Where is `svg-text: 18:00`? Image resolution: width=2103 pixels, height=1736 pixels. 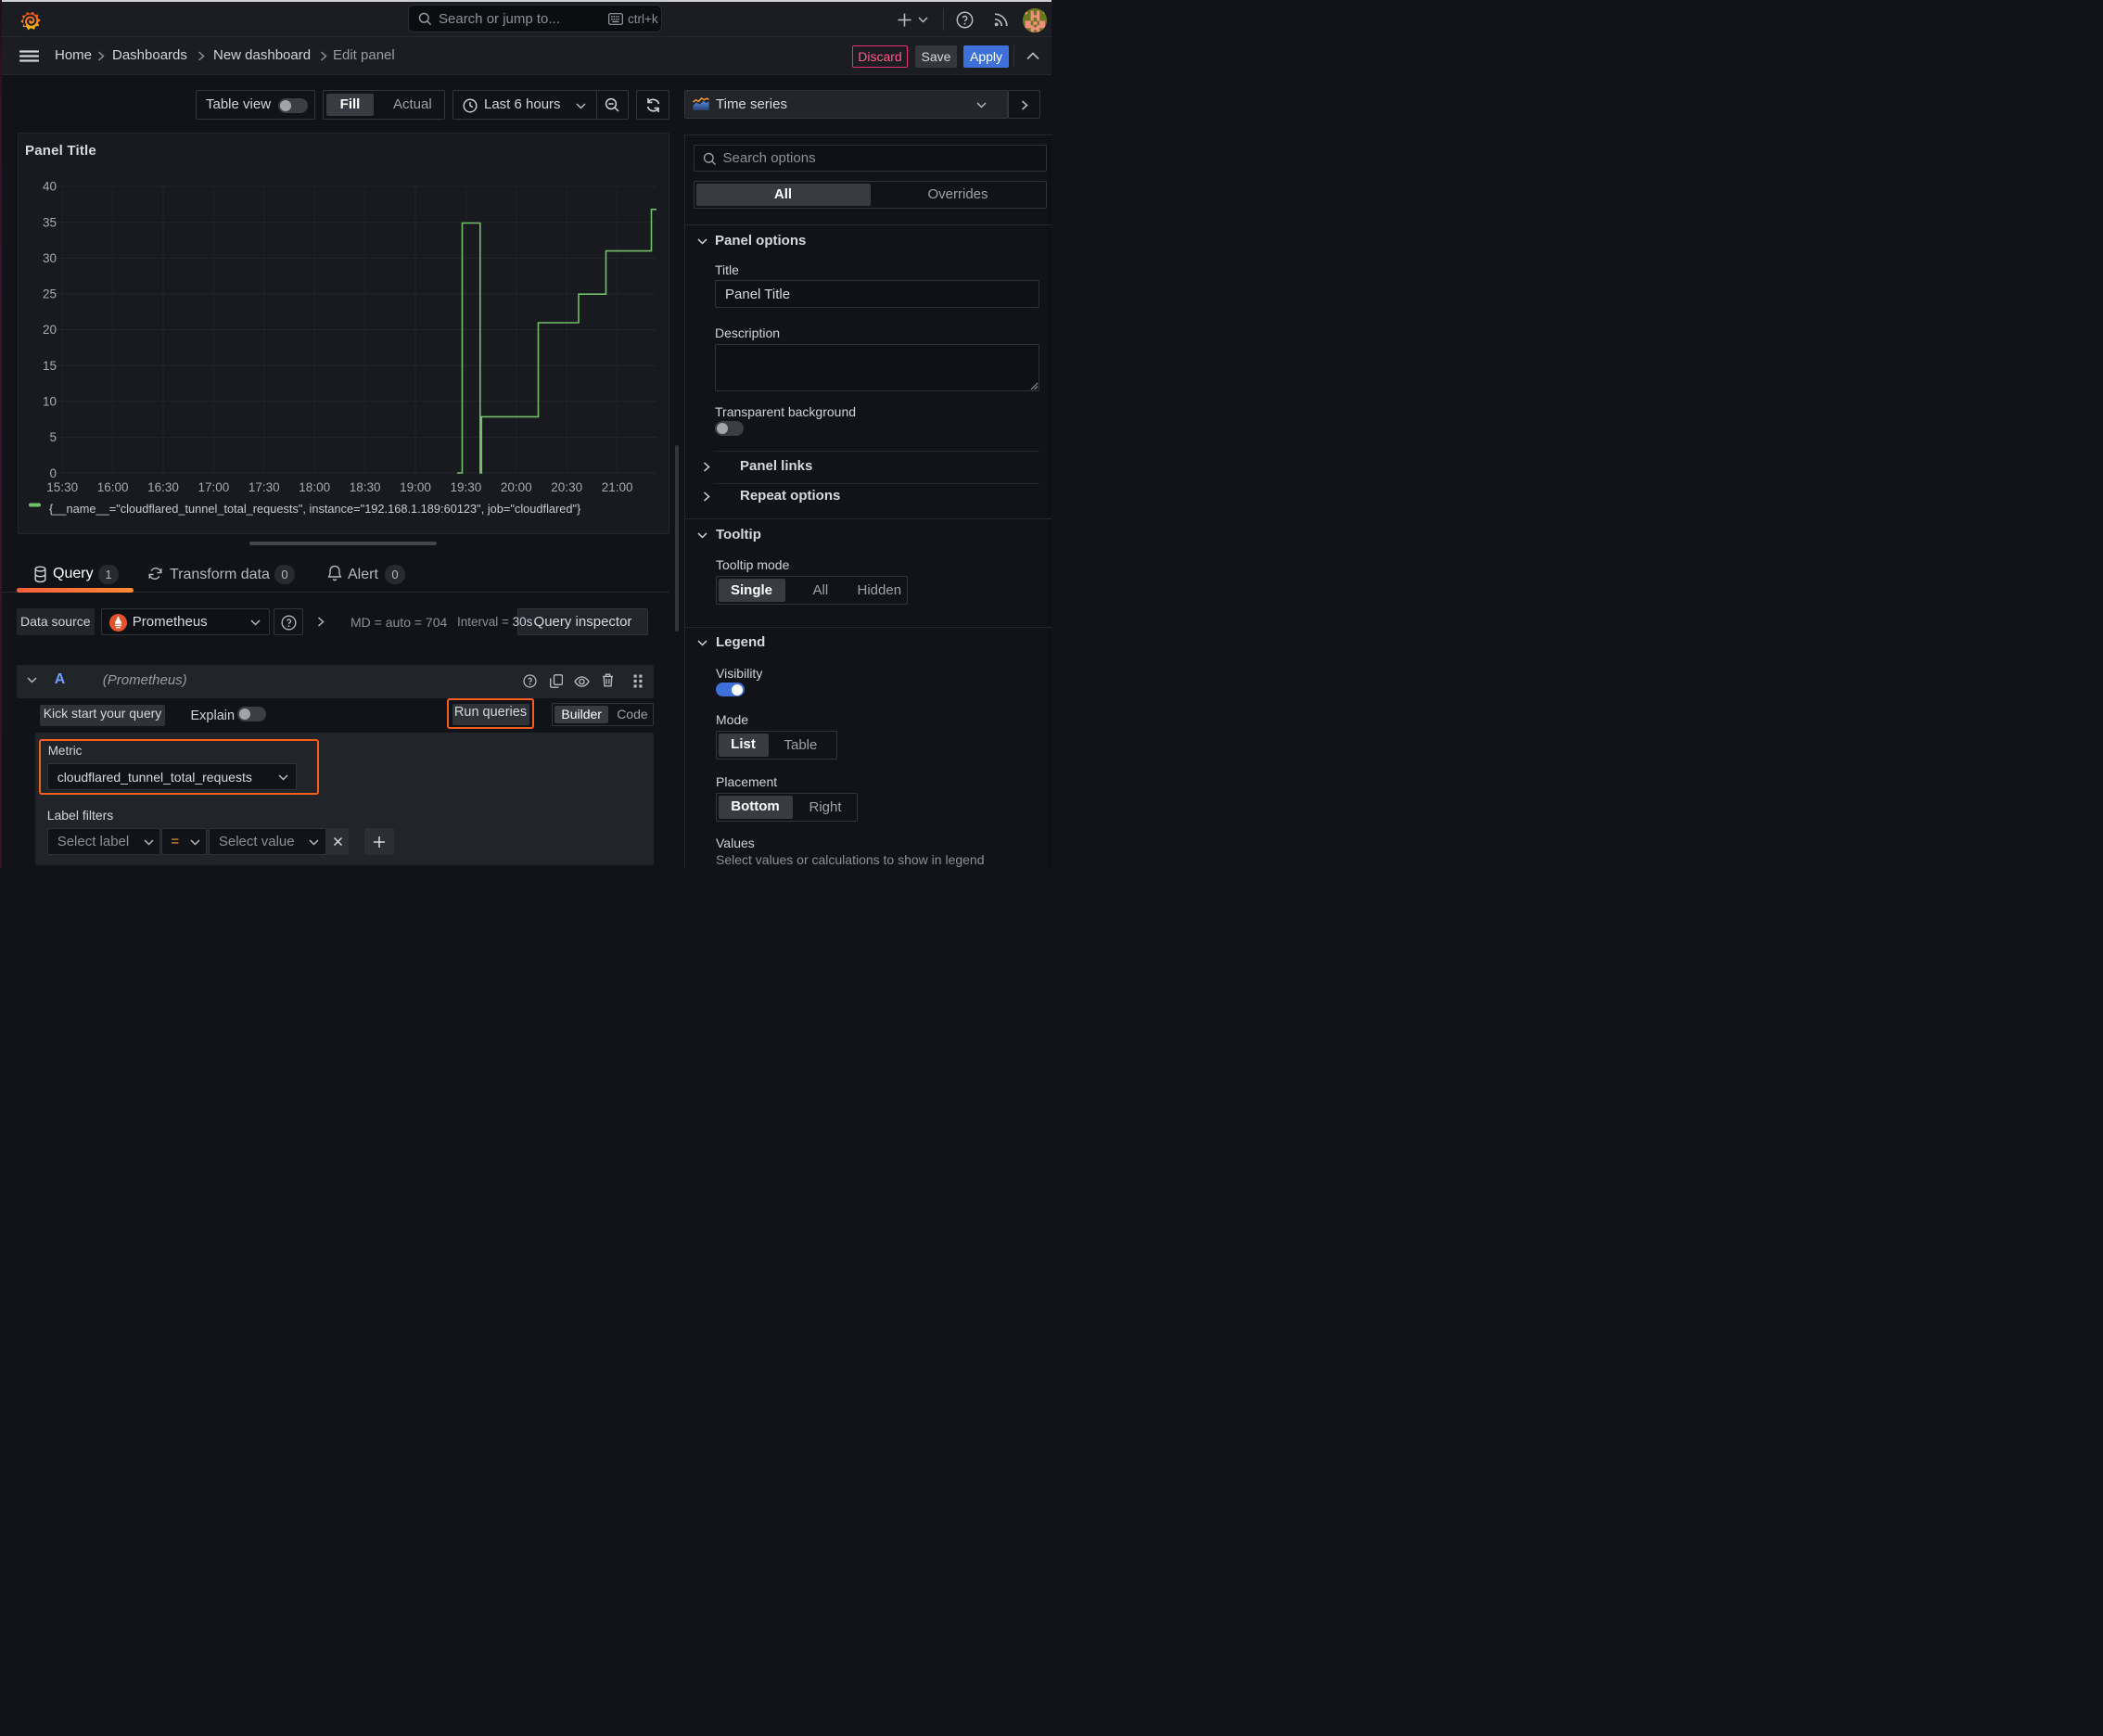
svg-text: 18:00 is located at coordinates (314, 487).